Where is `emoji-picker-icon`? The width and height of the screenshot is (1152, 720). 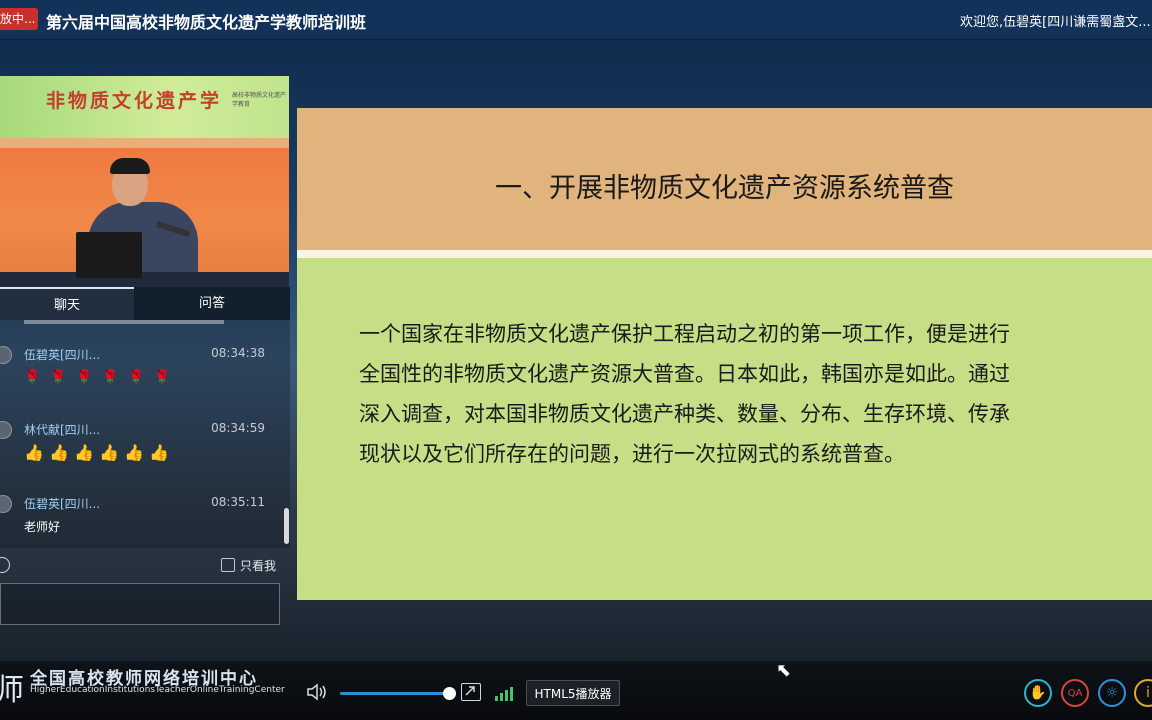
emoji-picker-icon is located at coordinates (5, 565).